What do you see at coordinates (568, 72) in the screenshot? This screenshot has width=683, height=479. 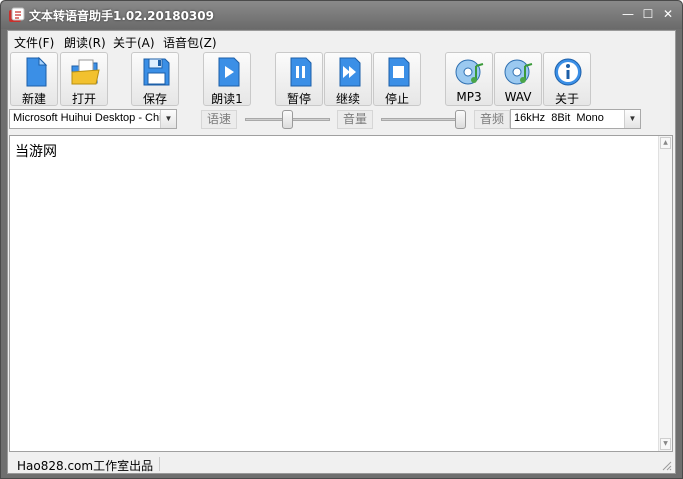 I see `info-icon` at bounding box center [568, 72].